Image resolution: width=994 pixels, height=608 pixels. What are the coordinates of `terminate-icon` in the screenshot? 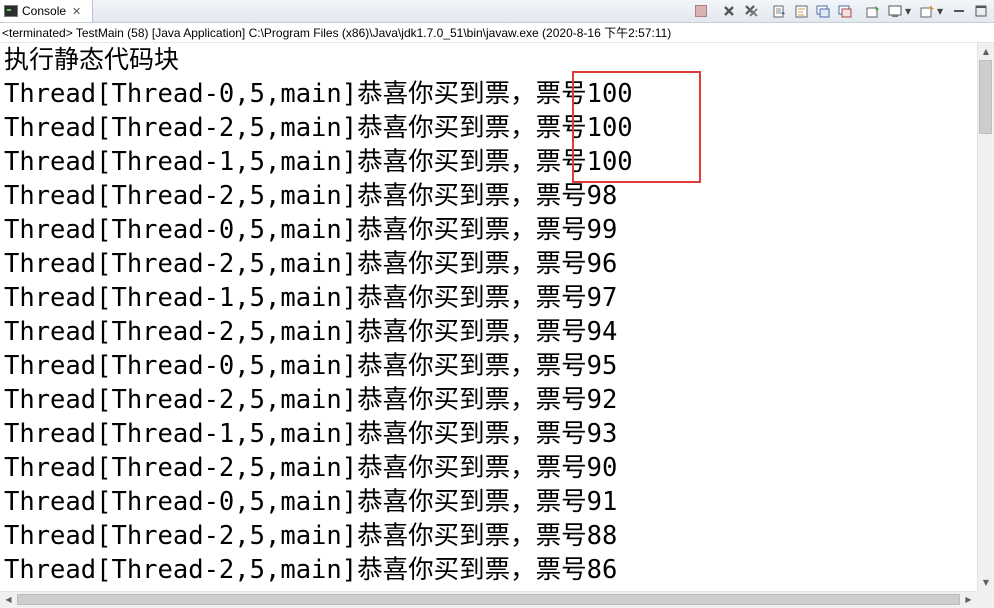 It's located at (701, 11).